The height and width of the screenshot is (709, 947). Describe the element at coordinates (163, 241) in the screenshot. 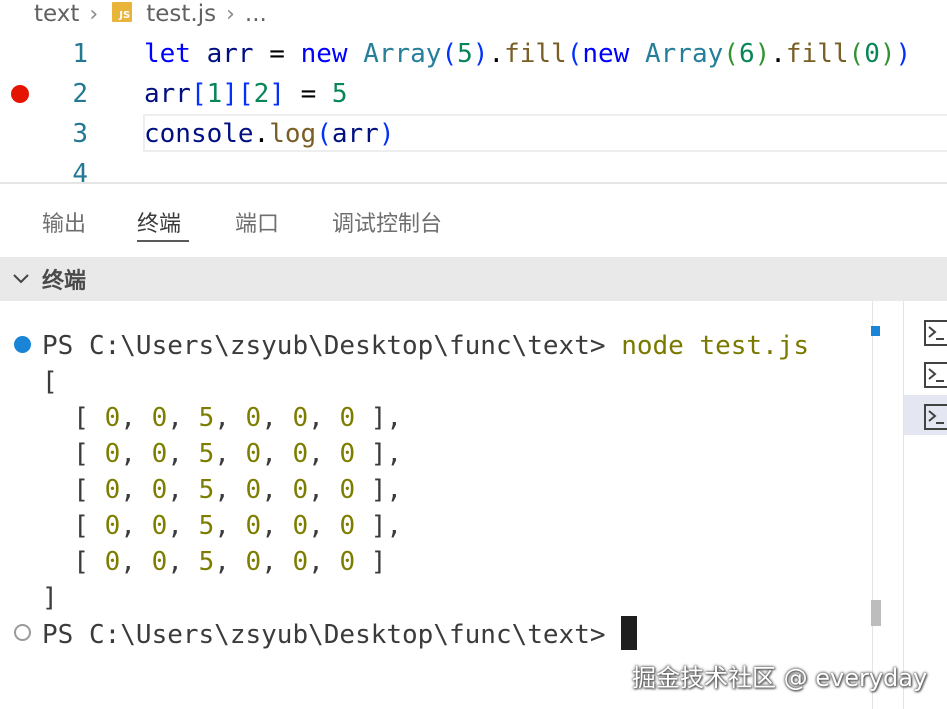

I see `active-tab-indicator` at that location.